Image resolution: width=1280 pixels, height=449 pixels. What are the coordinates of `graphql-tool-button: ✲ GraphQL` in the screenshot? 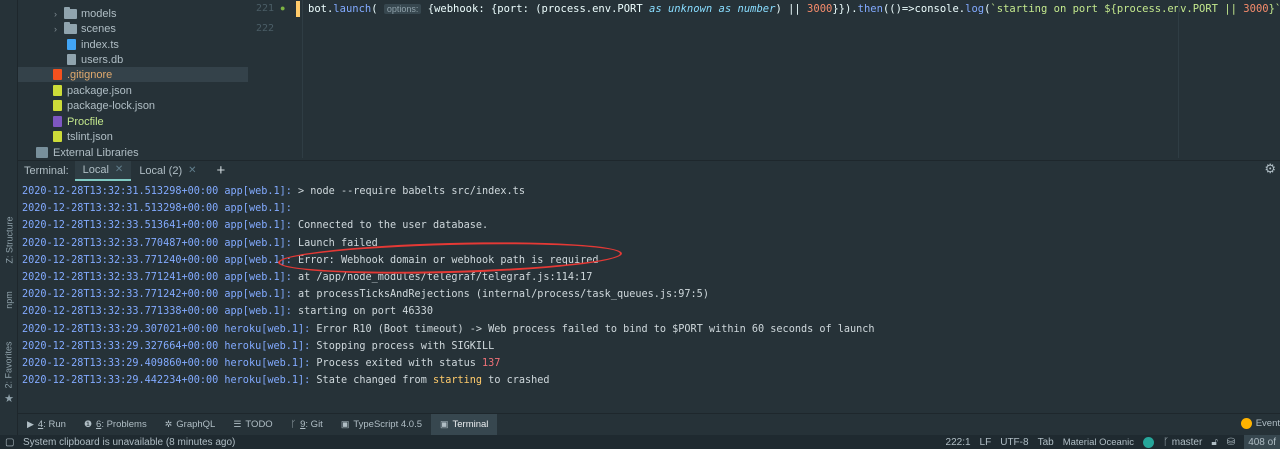 It's located at (190, 424).